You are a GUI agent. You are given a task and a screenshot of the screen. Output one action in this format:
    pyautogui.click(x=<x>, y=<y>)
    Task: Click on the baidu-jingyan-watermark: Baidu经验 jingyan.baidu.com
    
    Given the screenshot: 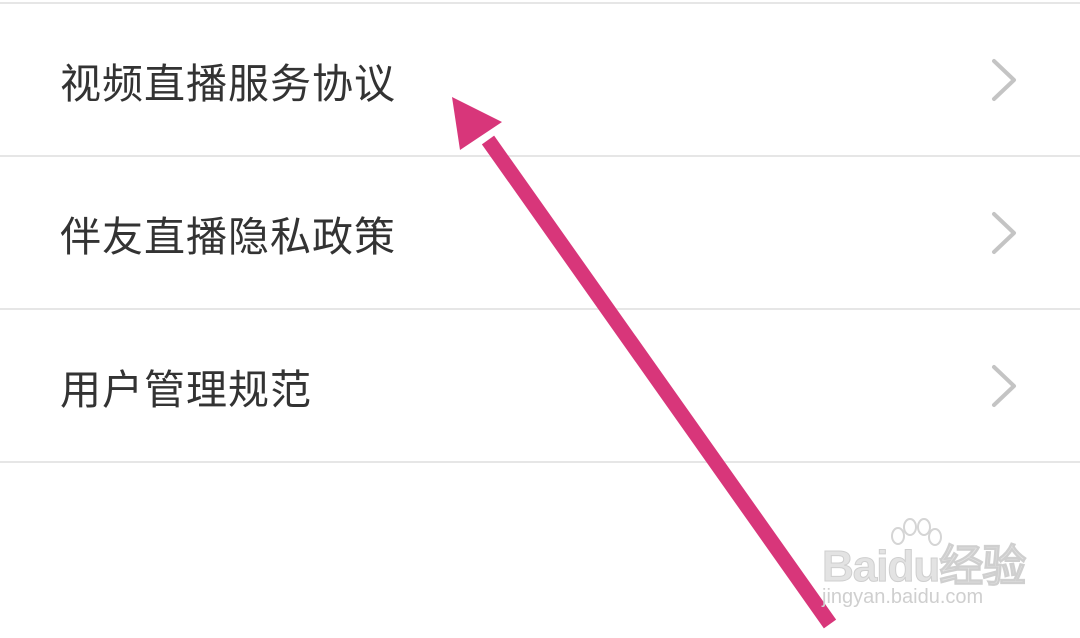 What is the action you would take?
    pyautogui.click(x=924, y=568)
    